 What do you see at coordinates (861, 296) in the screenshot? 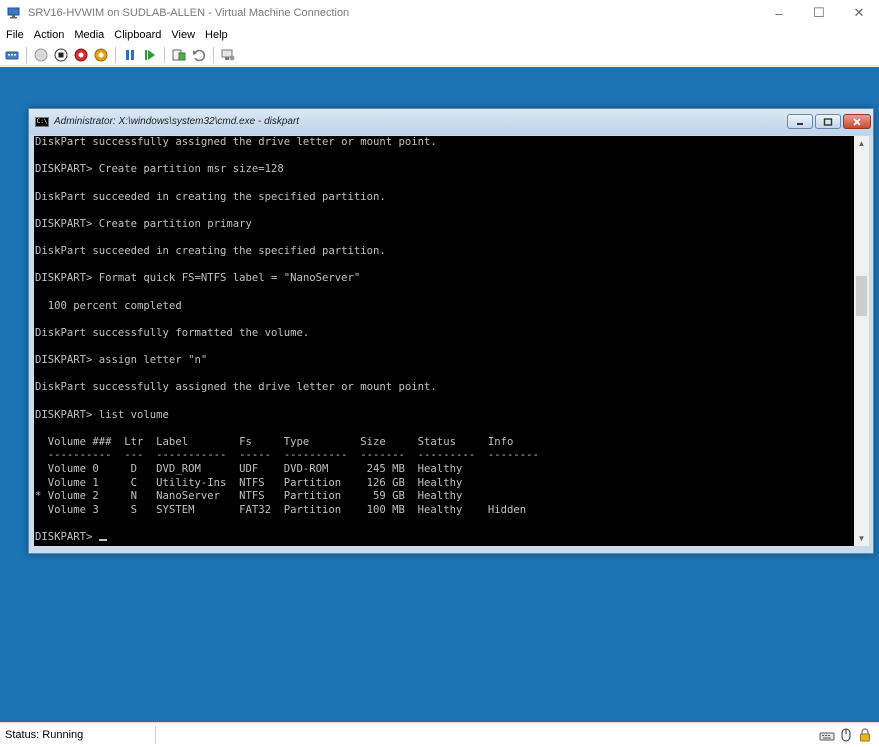
I see `scrollbar-thumb` at bounding box center [861, 296].